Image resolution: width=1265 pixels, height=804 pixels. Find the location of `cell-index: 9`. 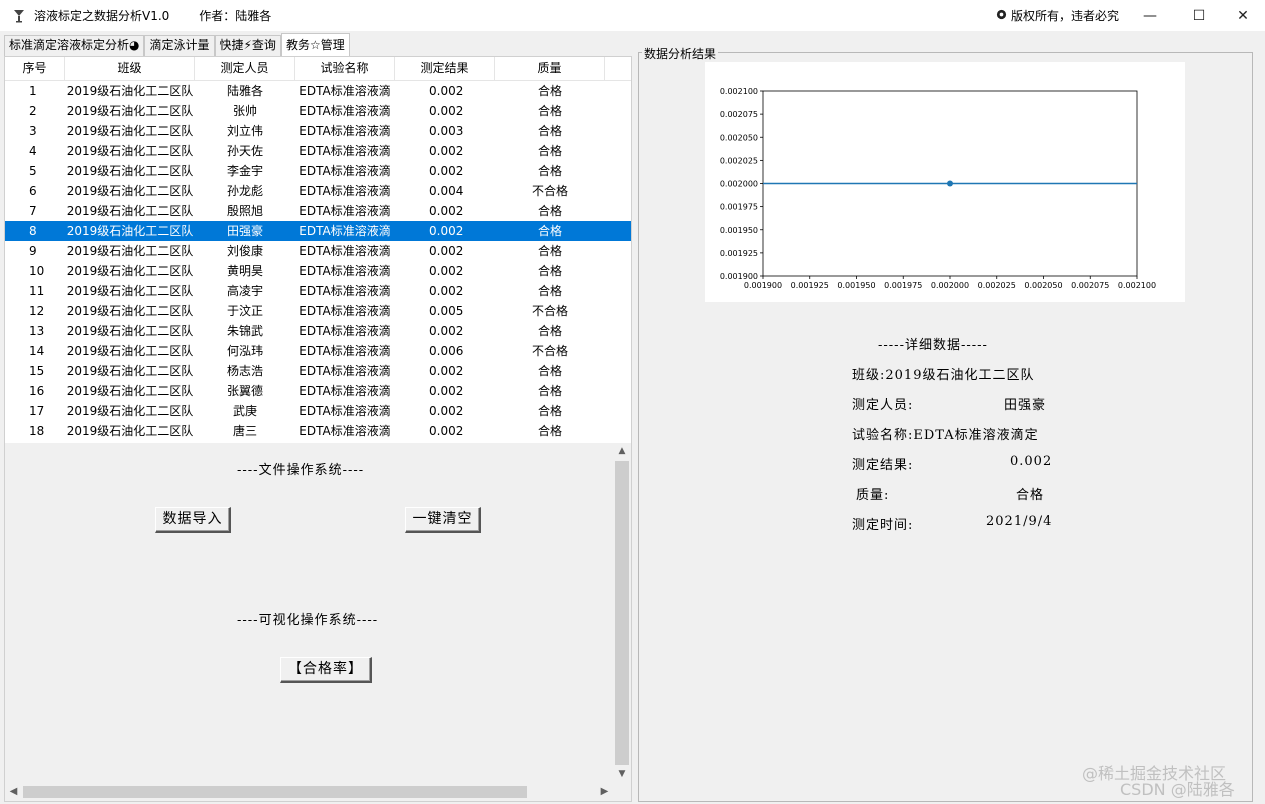

cell-index: 9 is located at coordinates (33, 251).